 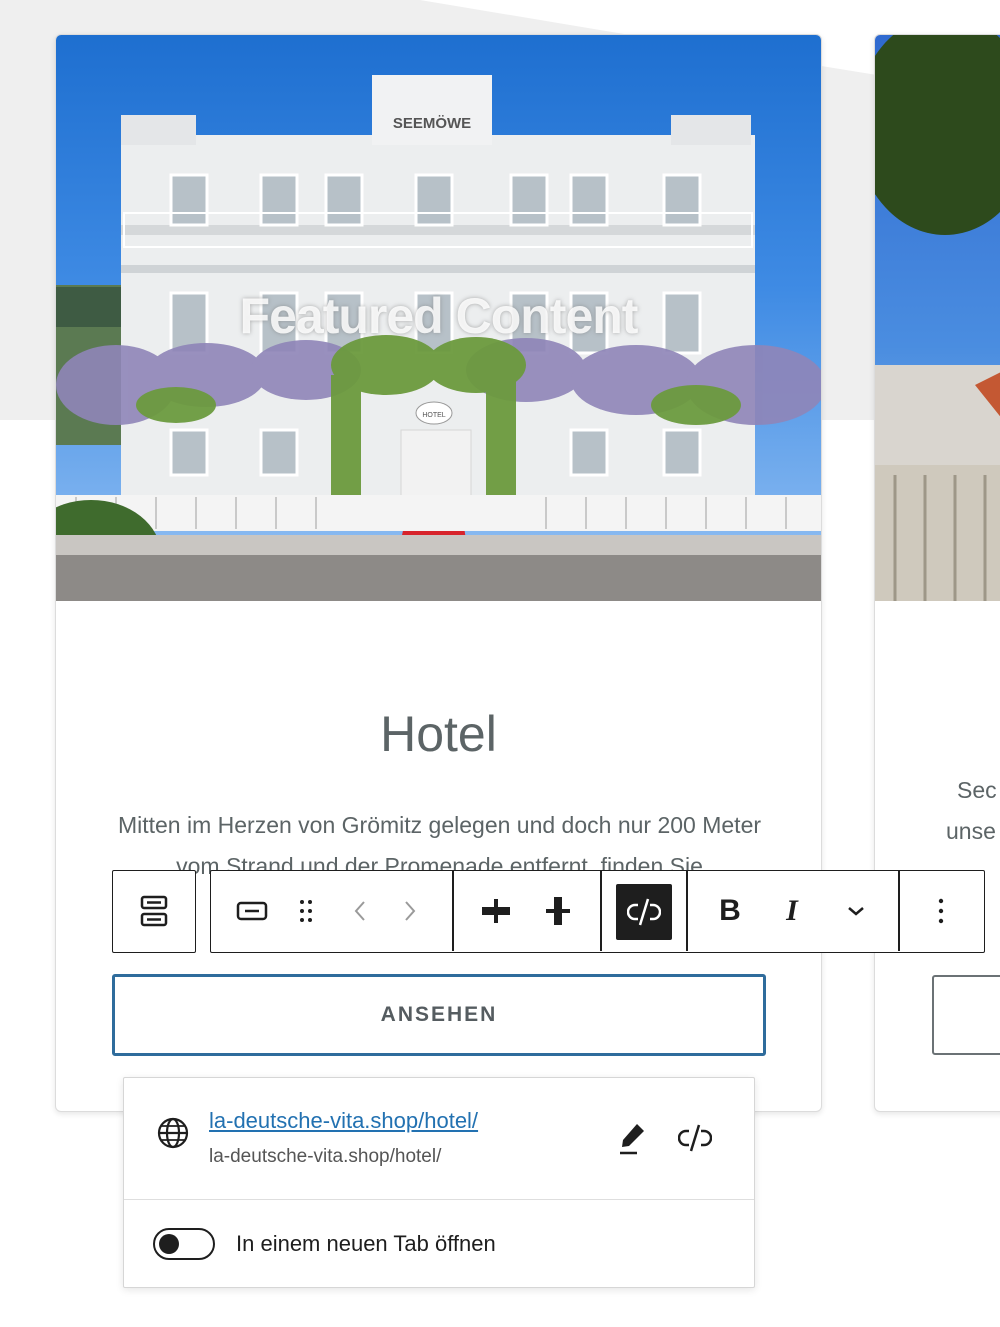 I want to click on select-parent-button, so click(x=154, y=911).